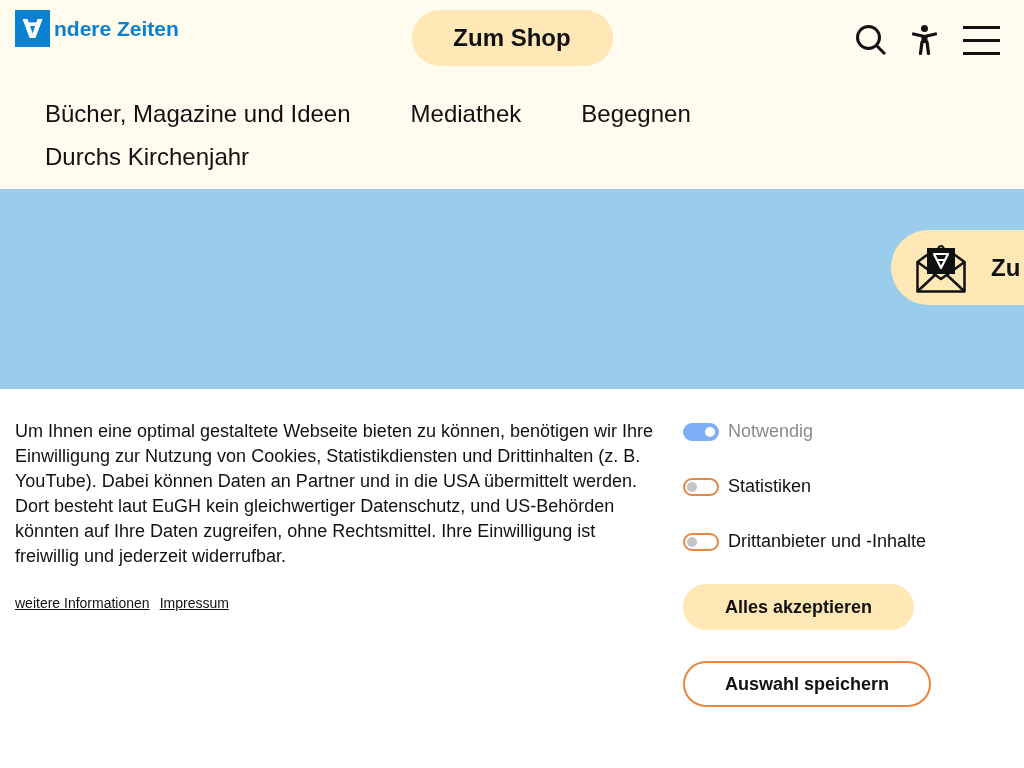  Describe the element at coordinates (770, 486) in the screenshot. I see `toggle-label: Statistiken` at that location.